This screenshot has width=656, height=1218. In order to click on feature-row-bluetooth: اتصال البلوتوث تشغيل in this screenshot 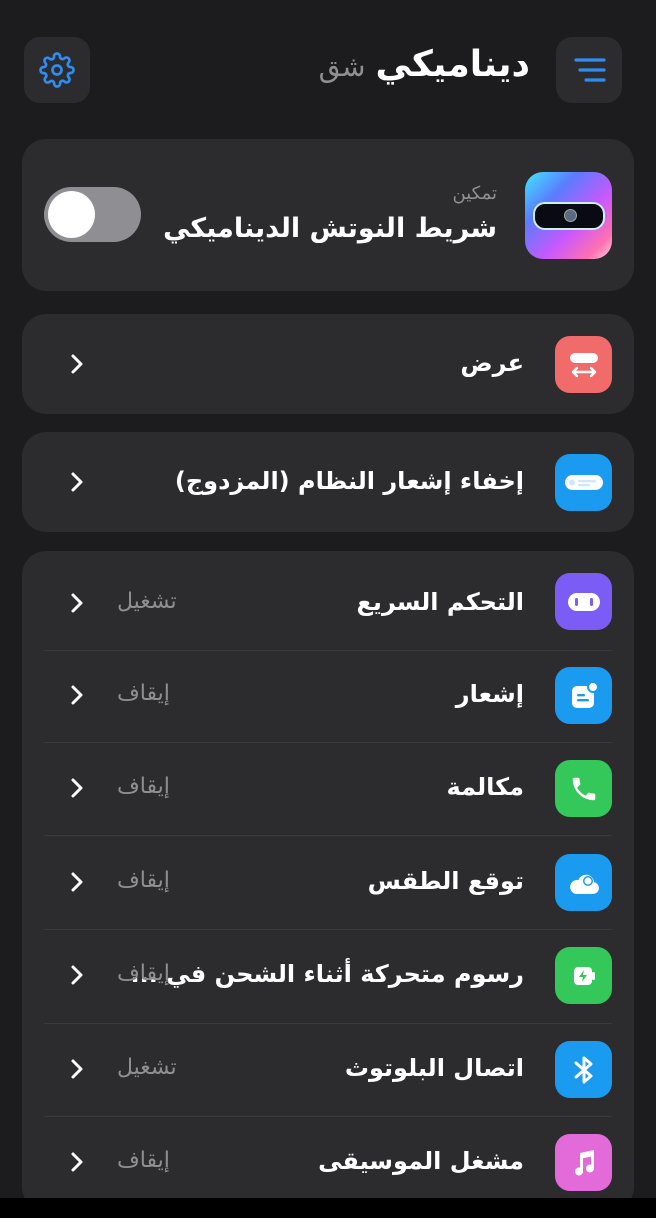, I will do `click(328, 1069)`.